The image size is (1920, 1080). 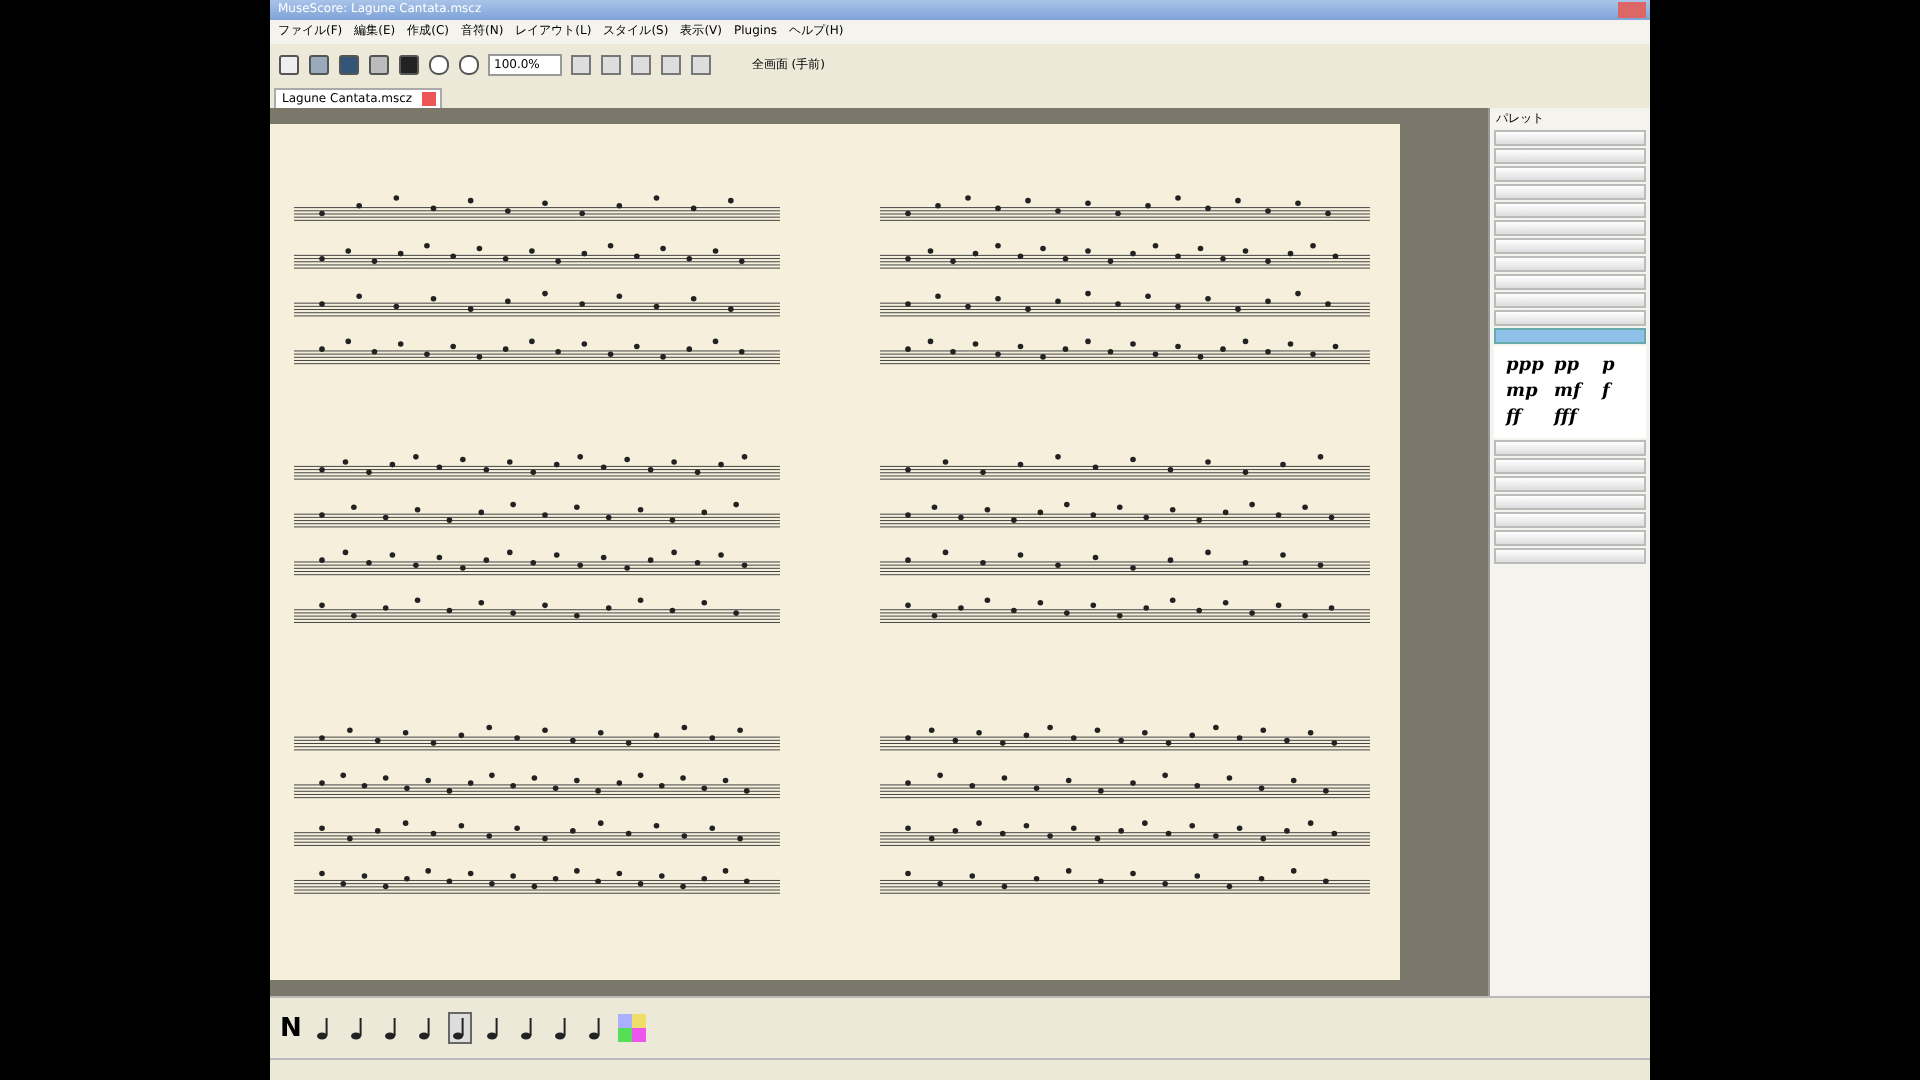 I want to click on dynamic-marking: ff, so click(x=1526, y=418).